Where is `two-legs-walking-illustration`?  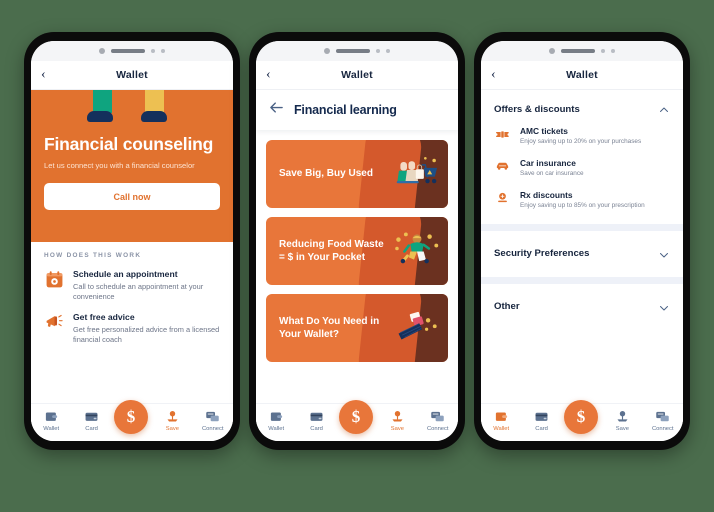 two-legs-walking-illustration is located at coordinates (132, 109).